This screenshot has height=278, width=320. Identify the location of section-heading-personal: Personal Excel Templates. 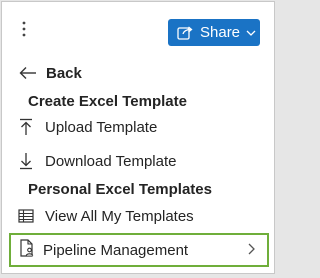
(120, 189).